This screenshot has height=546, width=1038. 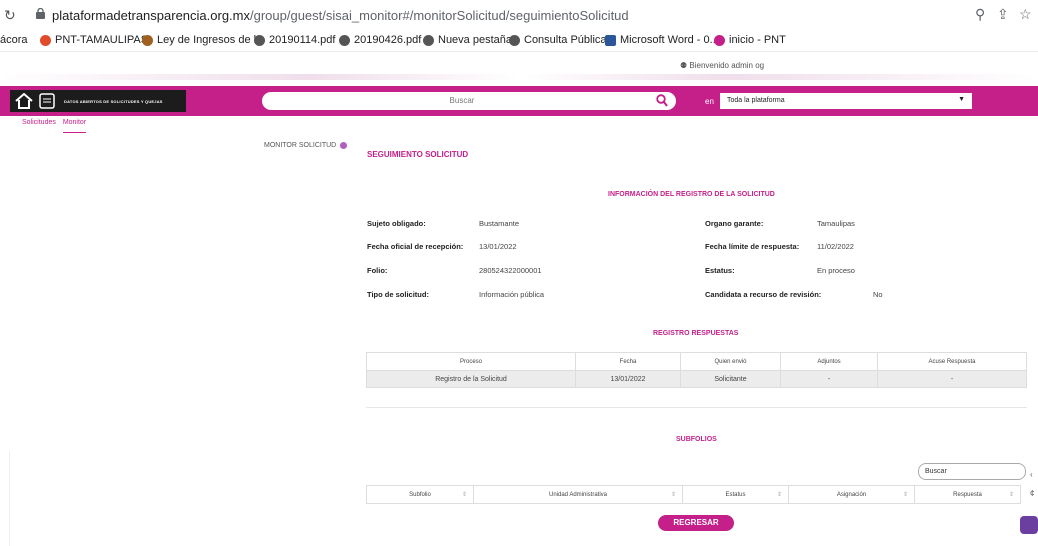 I want to click on lock-icon, so click(x=40, y=13).